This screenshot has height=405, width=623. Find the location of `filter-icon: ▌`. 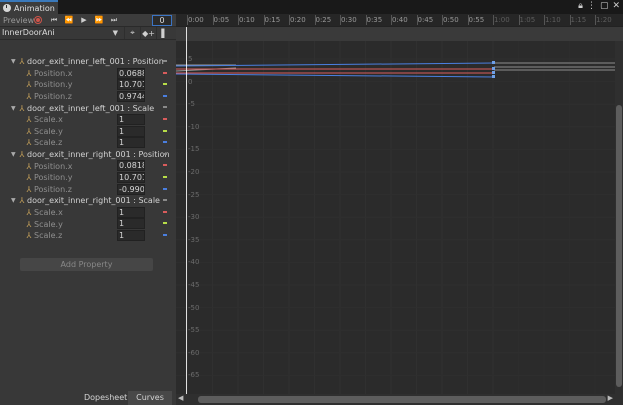

filter-icon: ▌ is located at coordinates (164, 33).